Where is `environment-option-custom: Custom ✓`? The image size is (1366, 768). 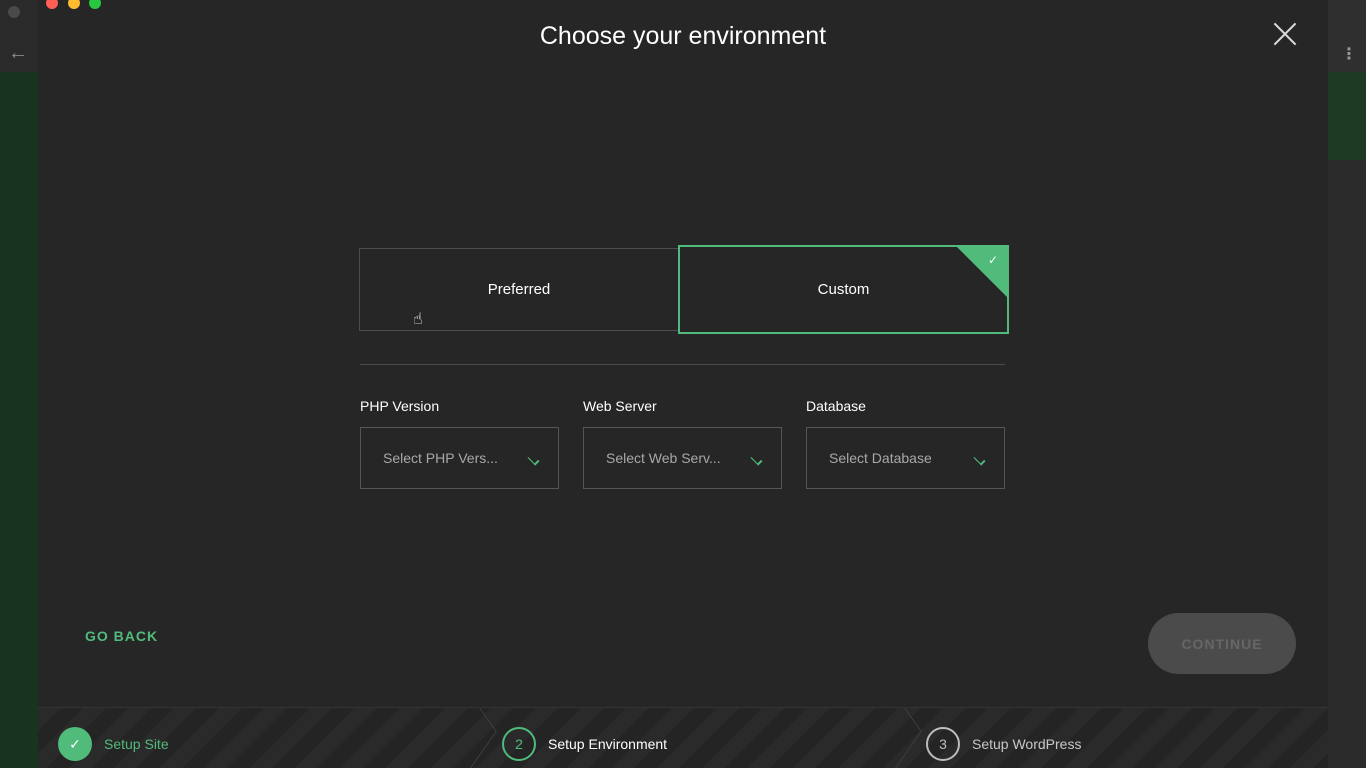
environment-option-custom: Custom ✓ is located at coordinates (843, 289).